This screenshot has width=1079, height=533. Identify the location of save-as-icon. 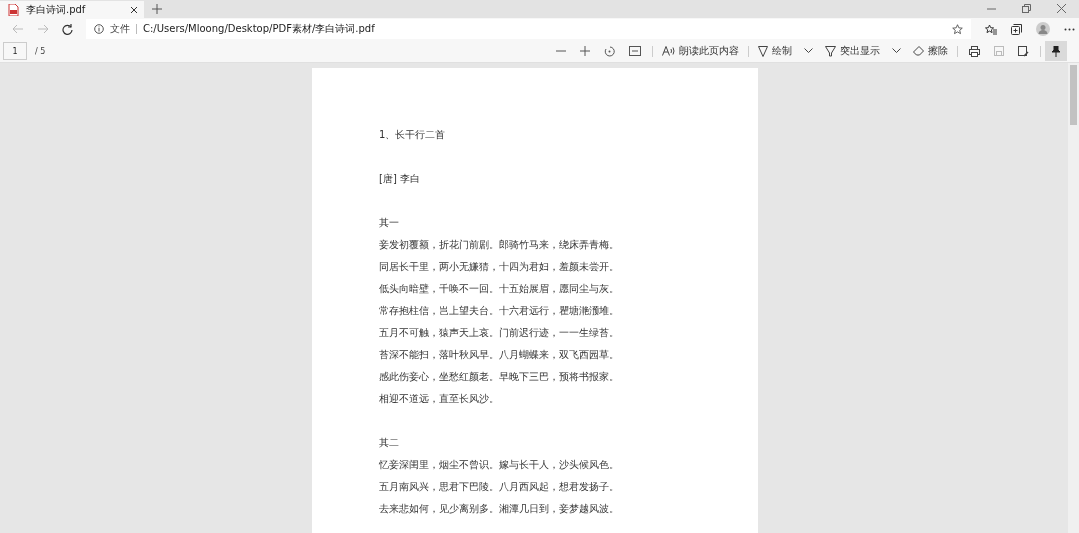
(1023, 51).